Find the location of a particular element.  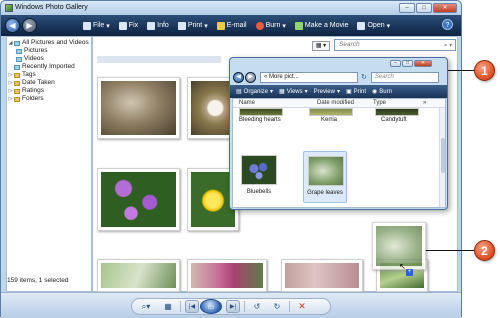

explorer-close-button: ✕ is located at coordinates (423, 63).